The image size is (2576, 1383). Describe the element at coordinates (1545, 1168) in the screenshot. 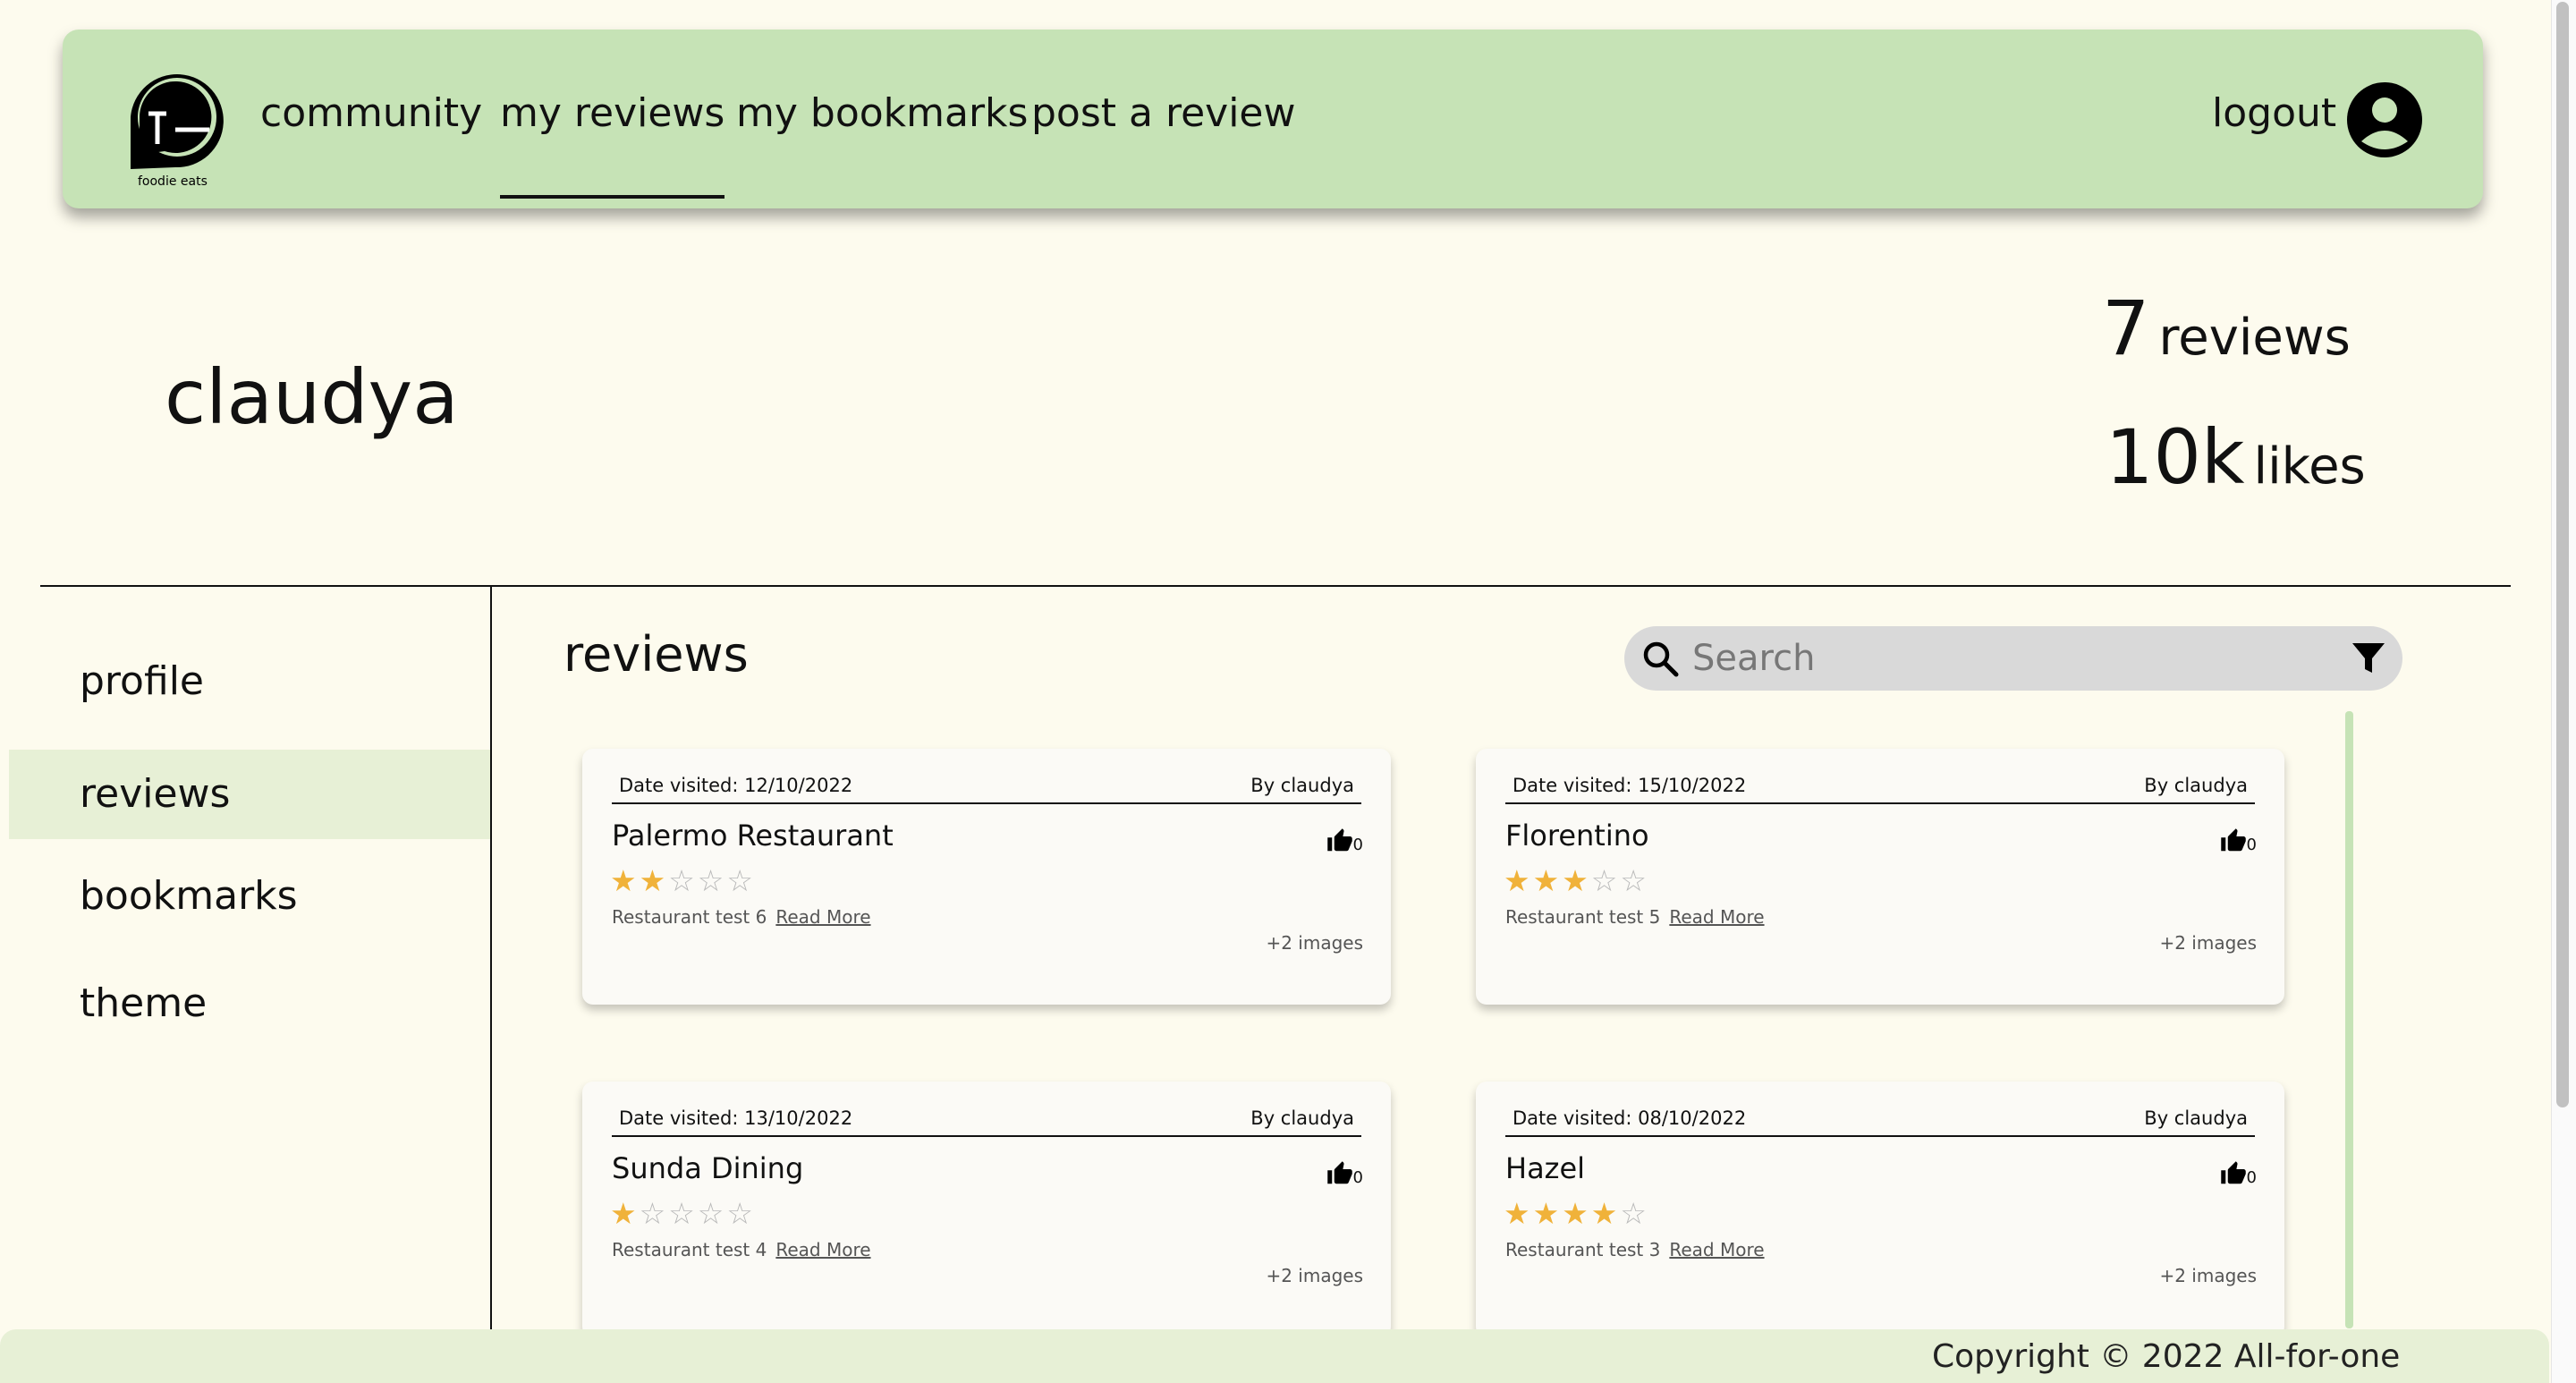

I see `restaurant-name: Hazel` at that location.